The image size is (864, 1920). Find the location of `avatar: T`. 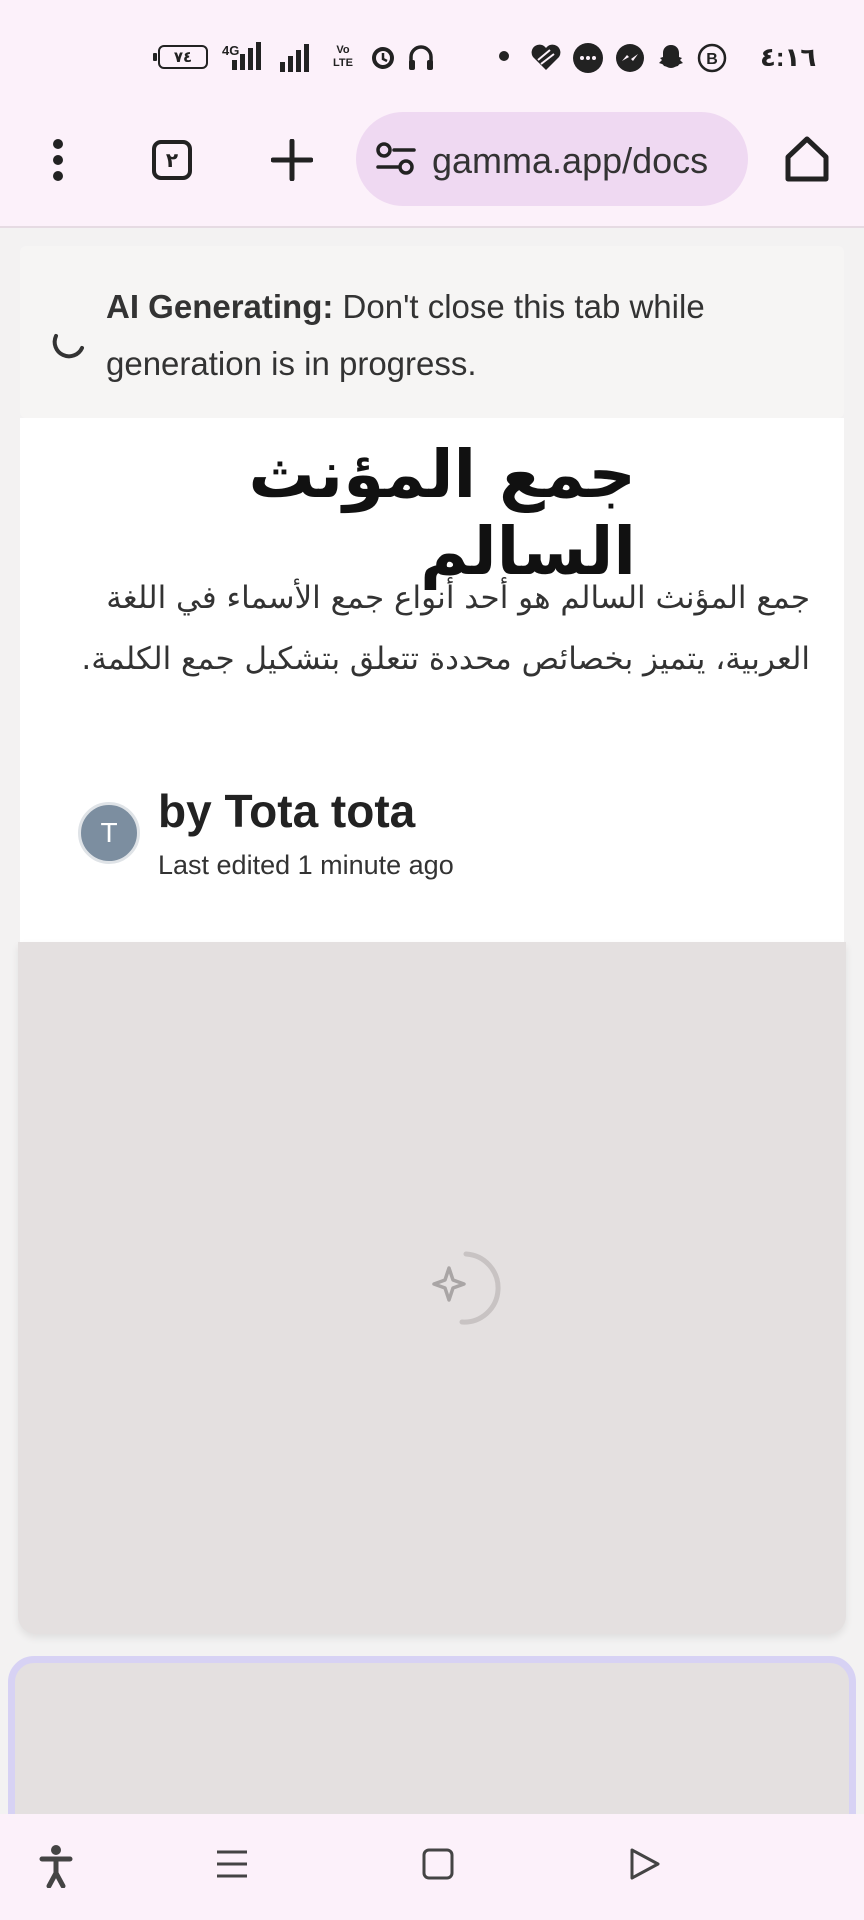

avatar: T is located at coordinates (109, 833).